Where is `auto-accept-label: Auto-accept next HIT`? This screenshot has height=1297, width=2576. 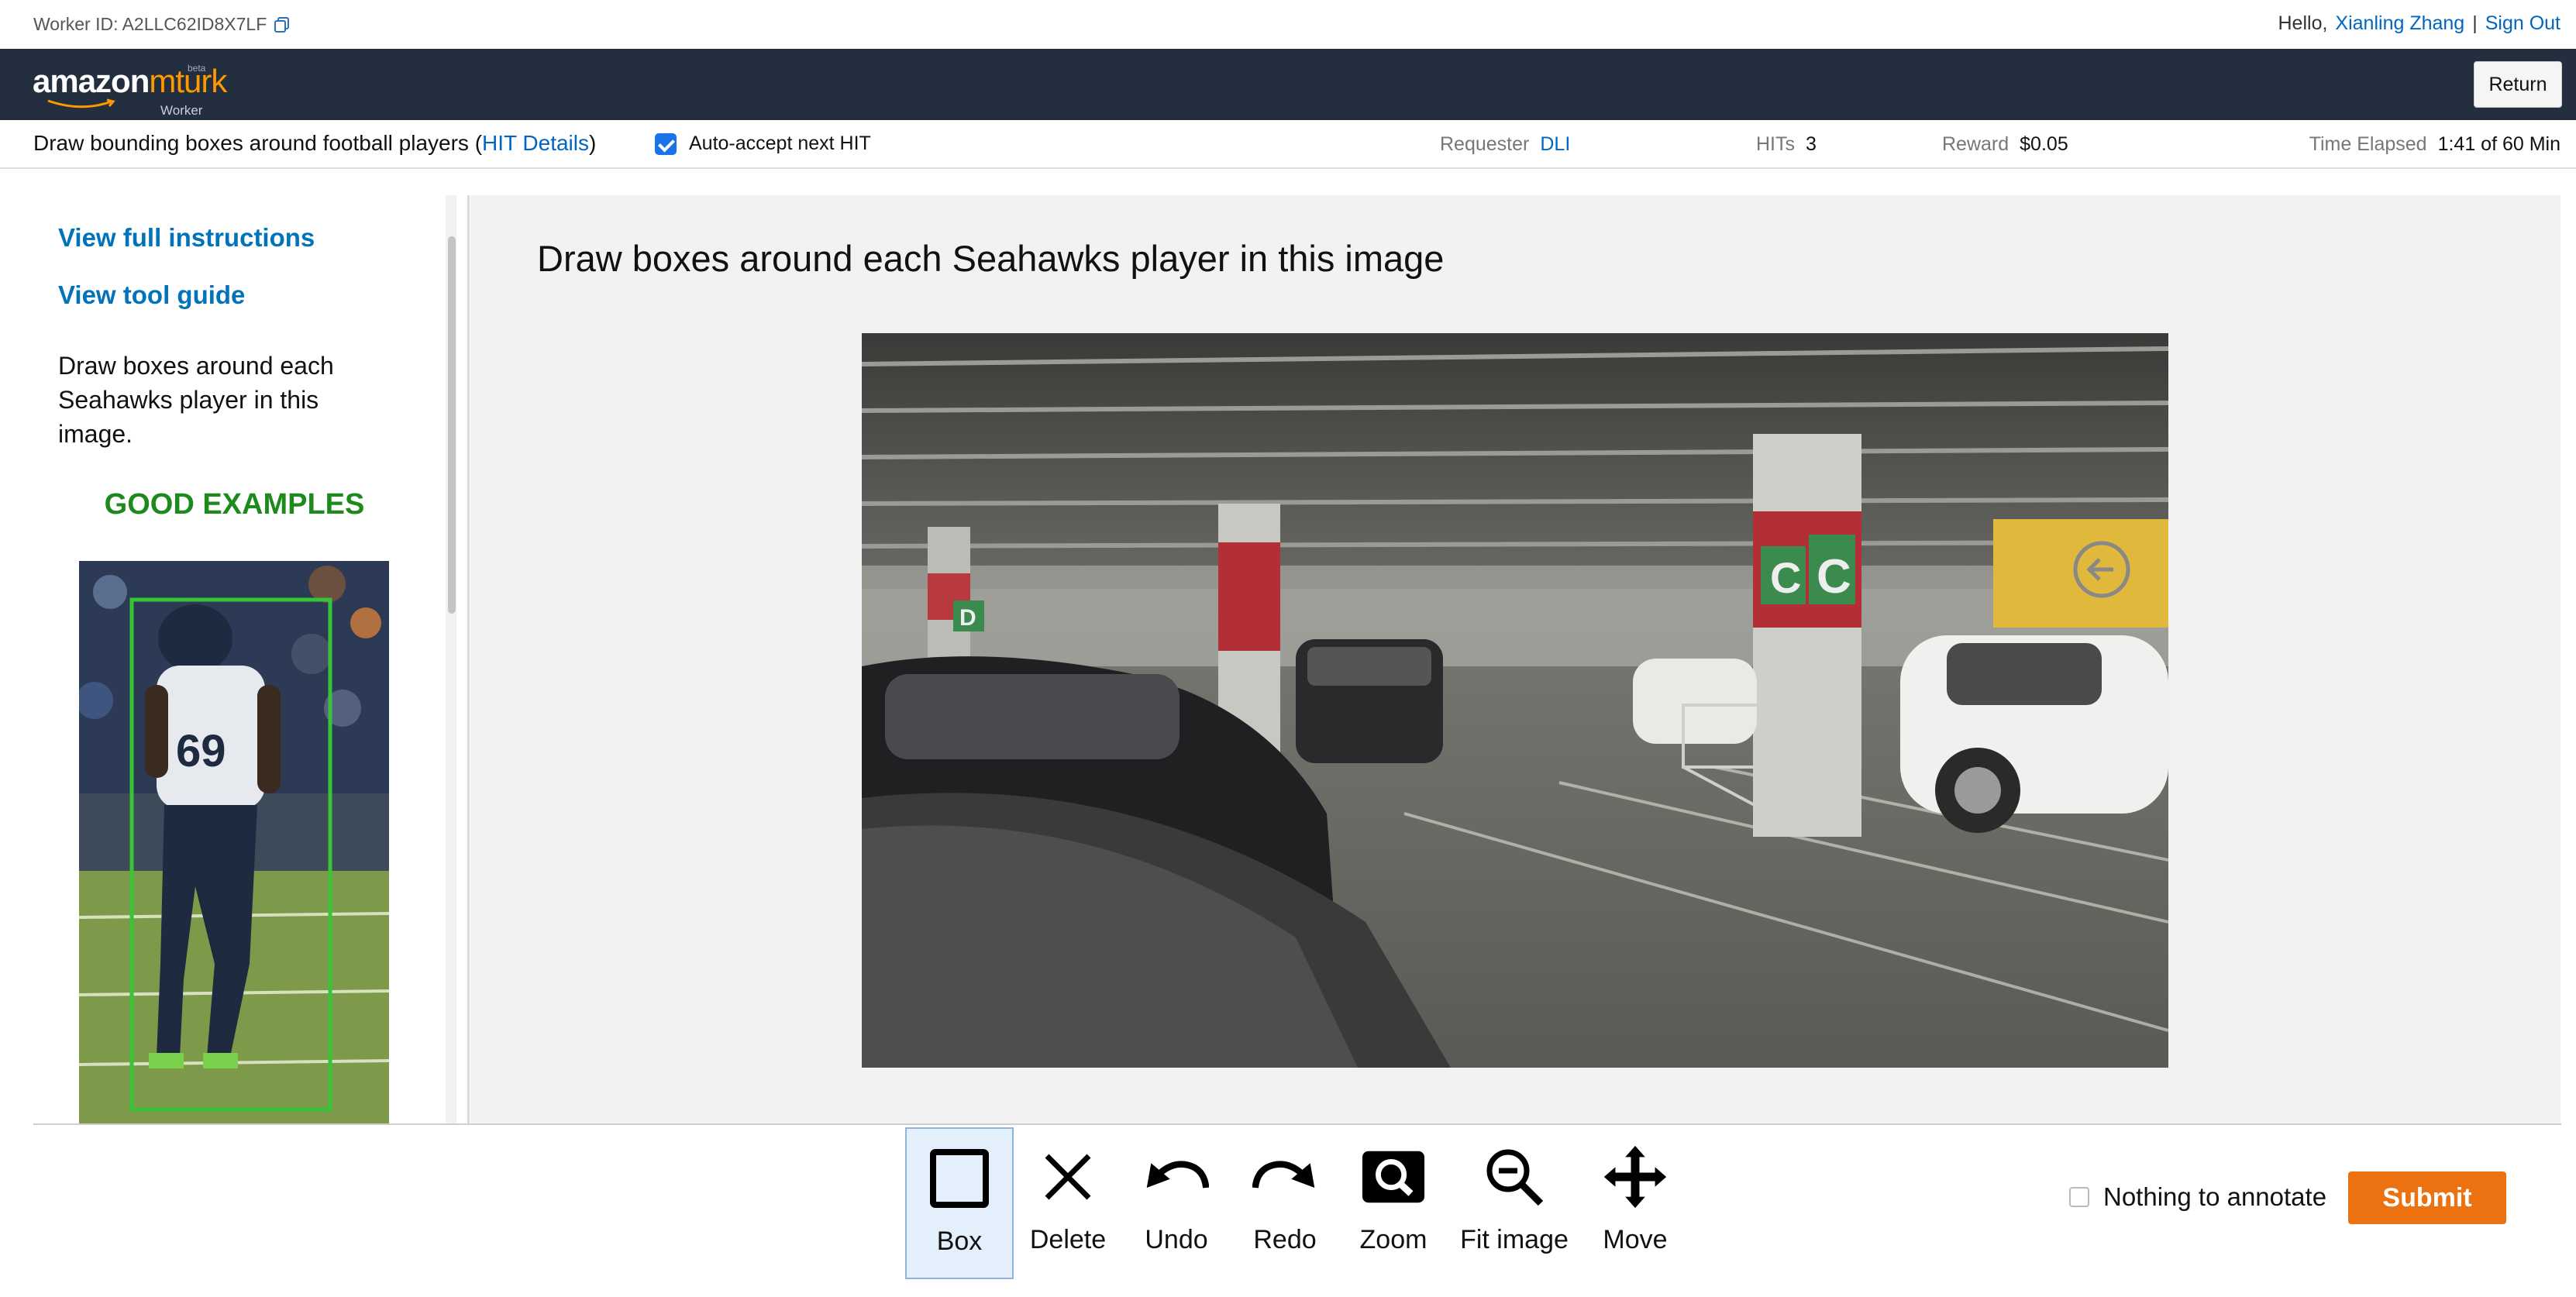 auto-accept-label: Auto-accept next HIT is located at coordinates (780, 143).